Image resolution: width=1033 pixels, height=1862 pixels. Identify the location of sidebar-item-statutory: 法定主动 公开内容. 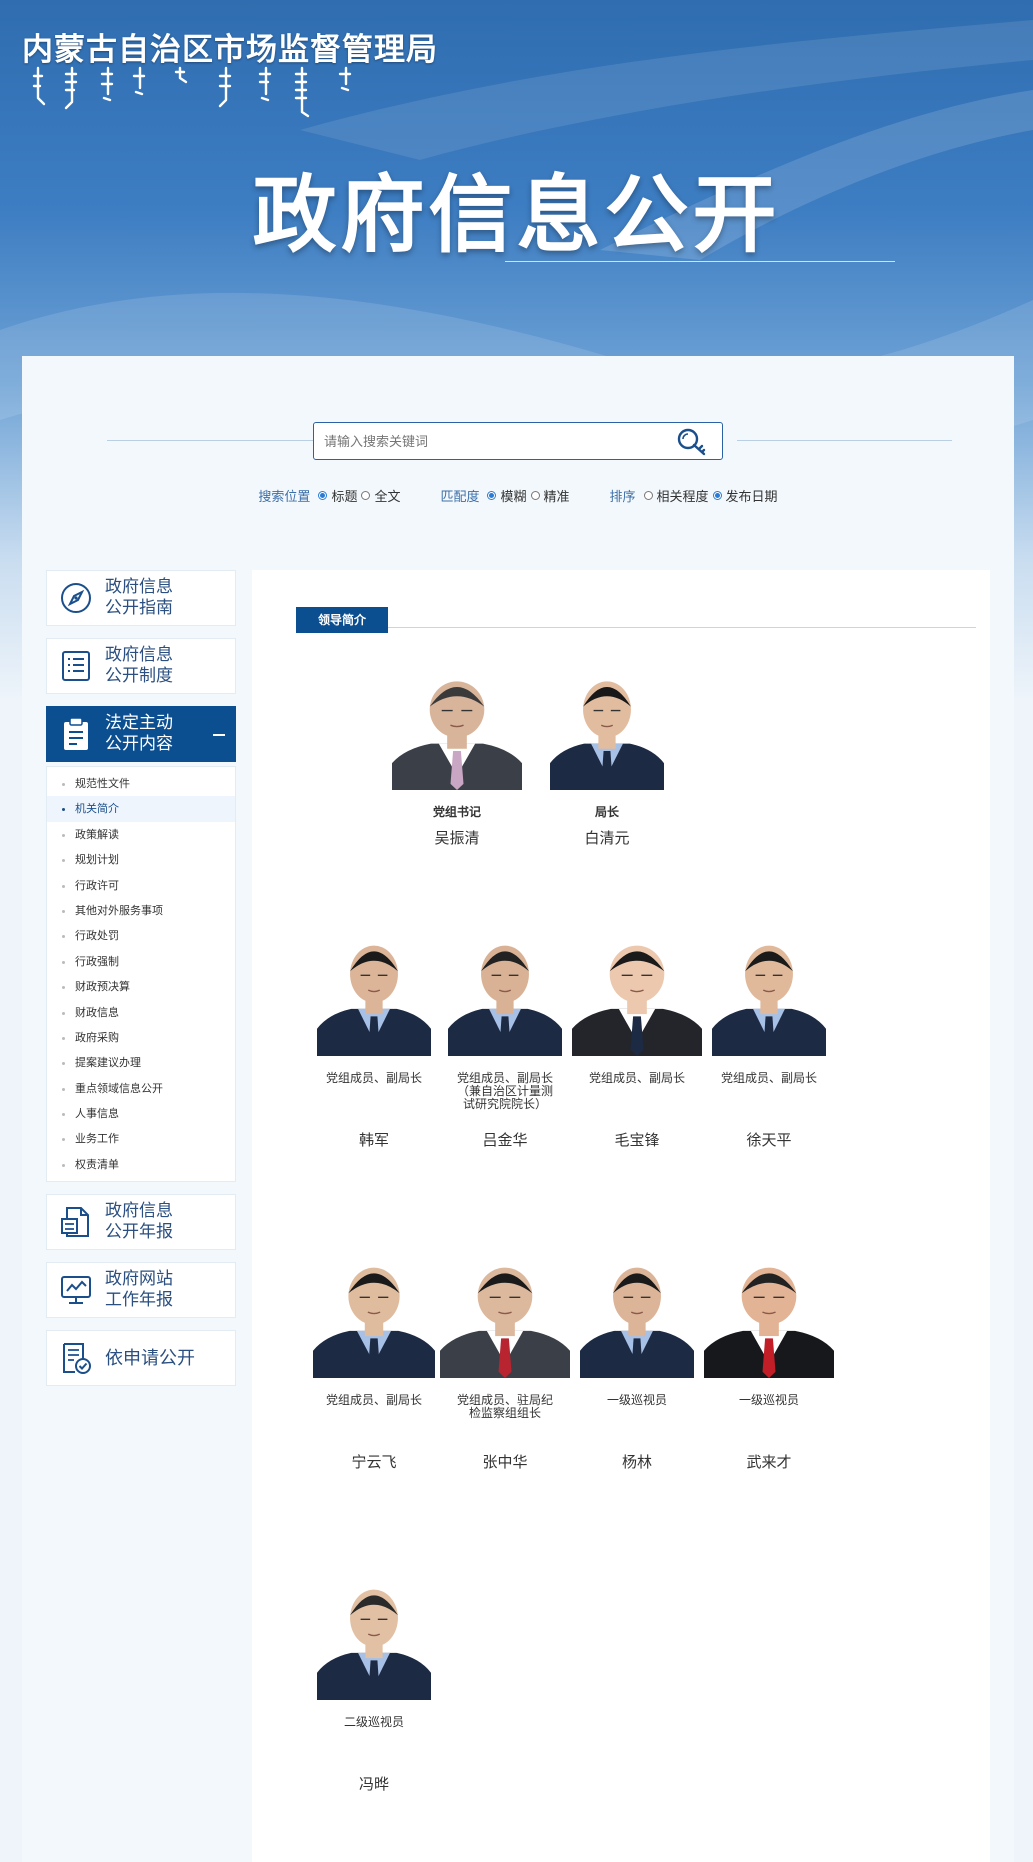
(141, 734).